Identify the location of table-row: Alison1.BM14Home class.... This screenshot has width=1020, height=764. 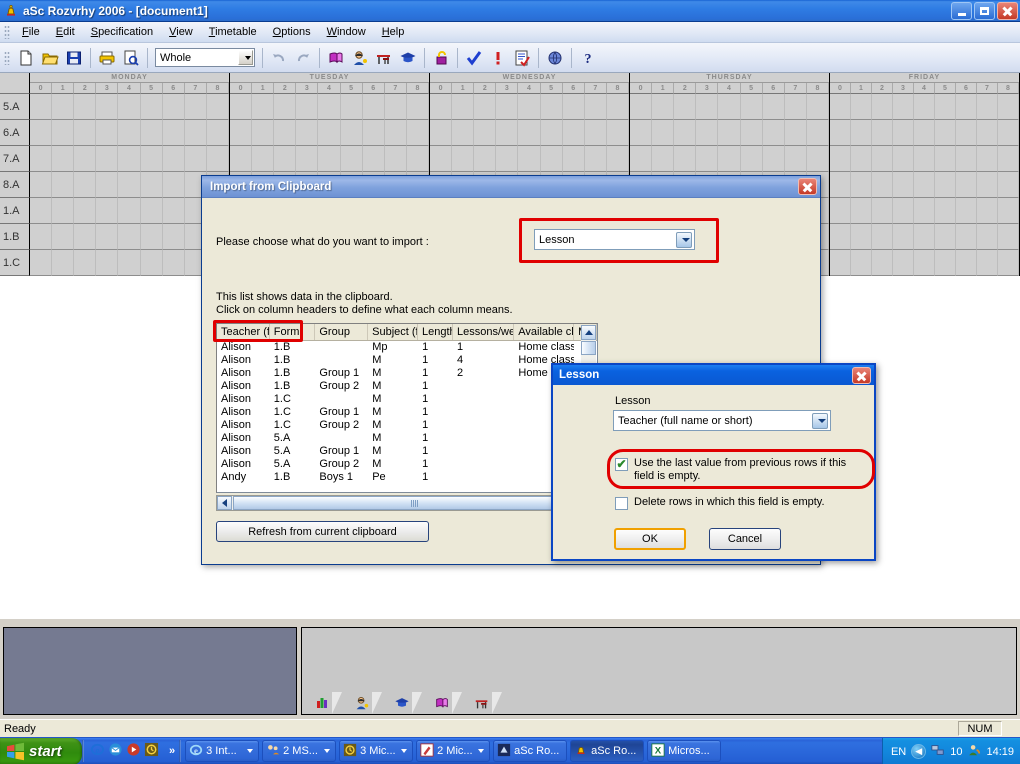
(407, 360).